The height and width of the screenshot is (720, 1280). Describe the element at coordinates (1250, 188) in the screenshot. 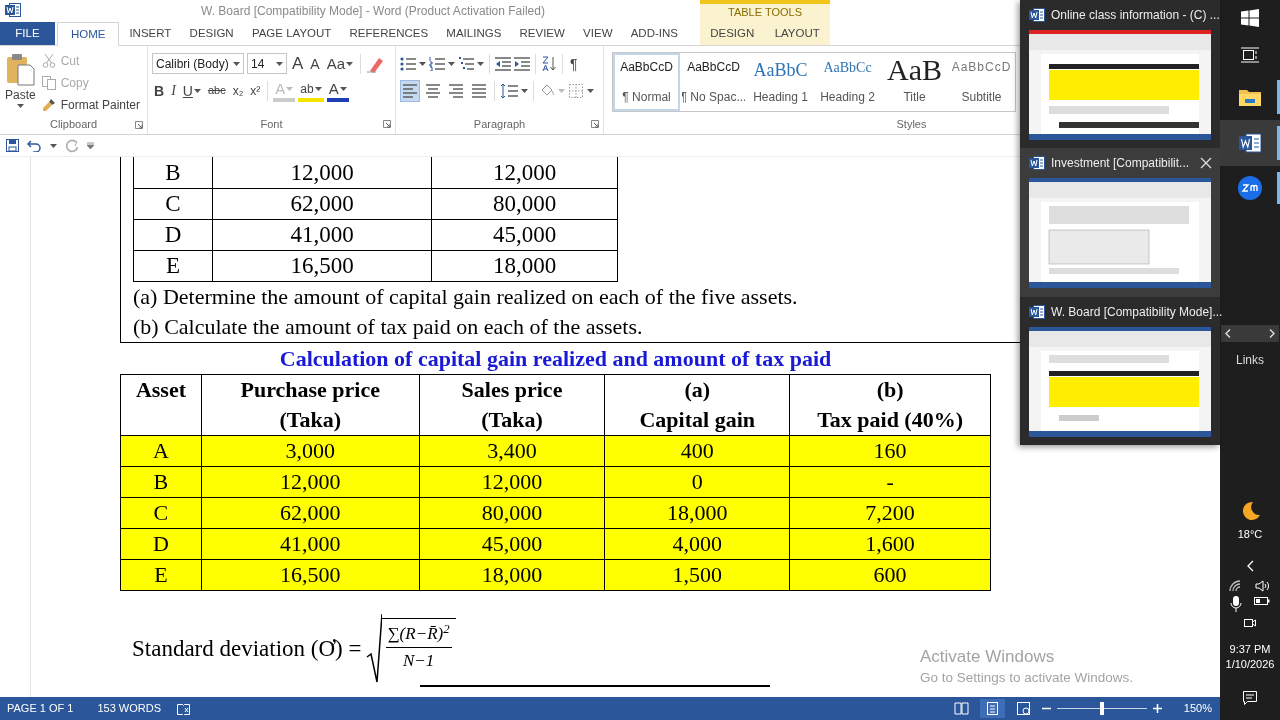

I see `video-meeting-icon` at that location.